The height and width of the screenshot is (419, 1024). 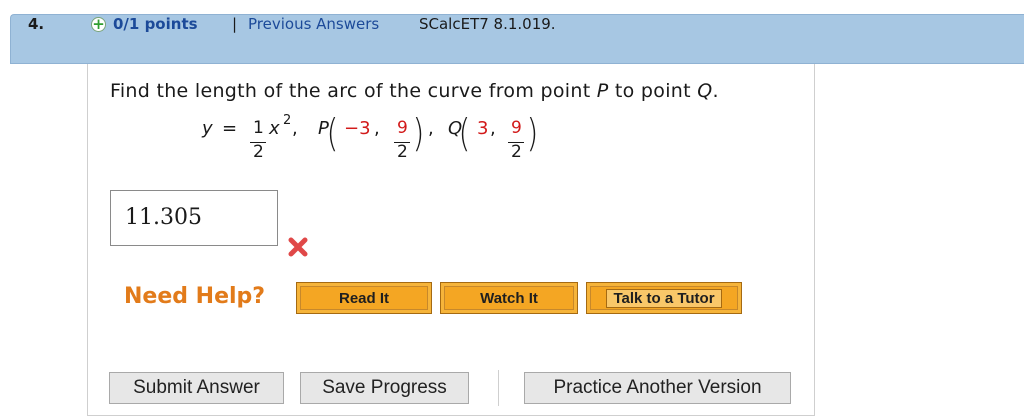 I want to click on practice-another-version-button: Practice Another Version, so click(x=657, y=388).